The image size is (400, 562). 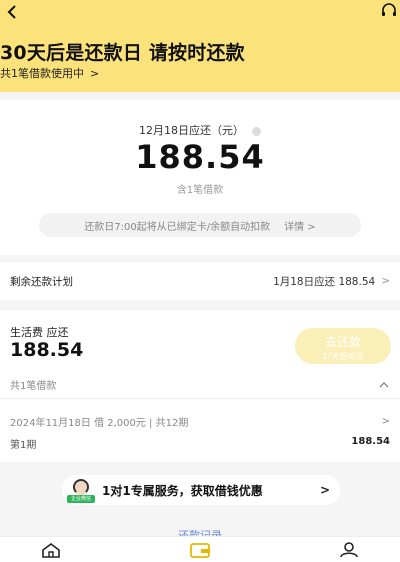 What do you see at coordinates (99, 423) in the screenshot?
I see `loan-info: 2024年11月18日 借 2,000元 | 共12期` at bounding box center [99, 423].